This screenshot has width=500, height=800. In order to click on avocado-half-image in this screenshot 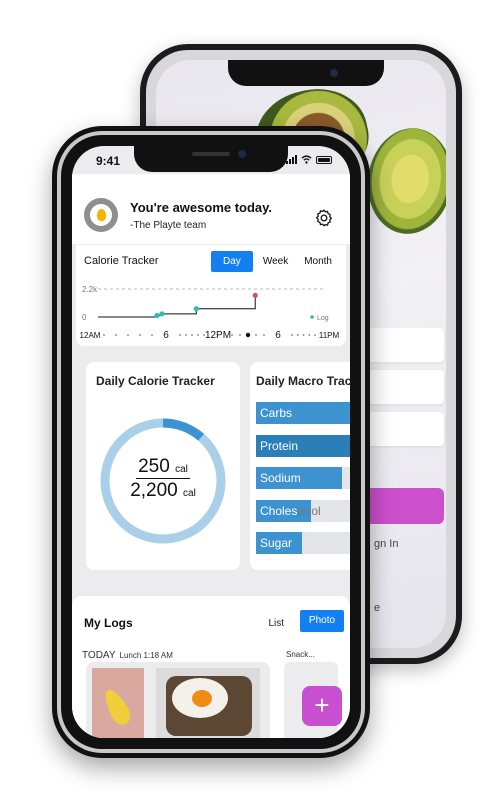, I will do `click(403, 181)`.